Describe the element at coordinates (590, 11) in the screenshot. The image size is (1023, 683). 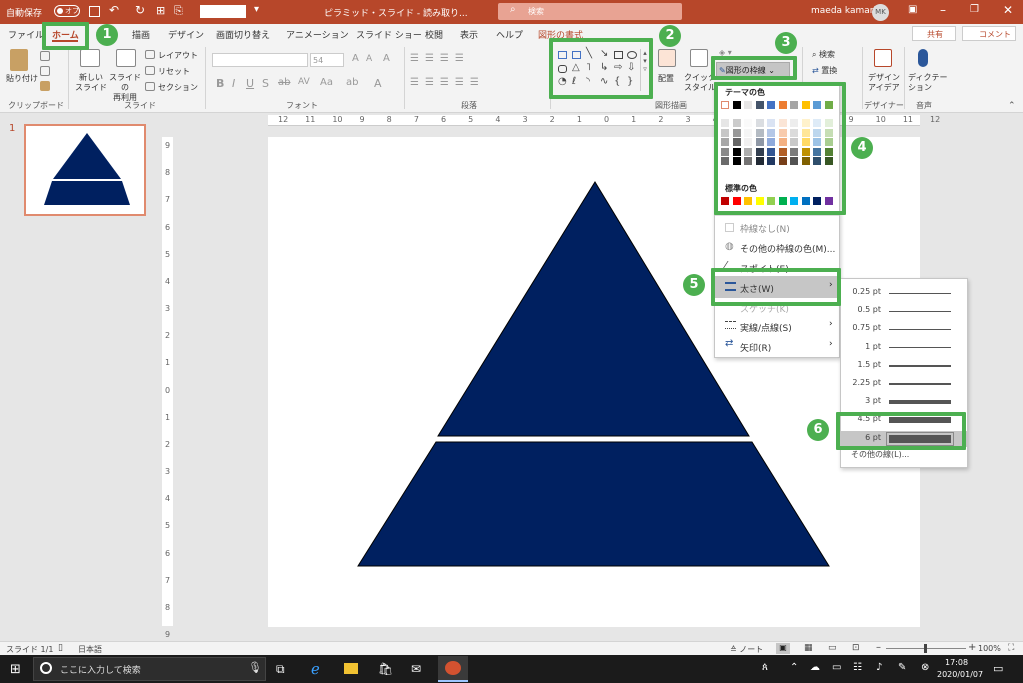
I see `title-search-box: ⌕ 検索` at that location.